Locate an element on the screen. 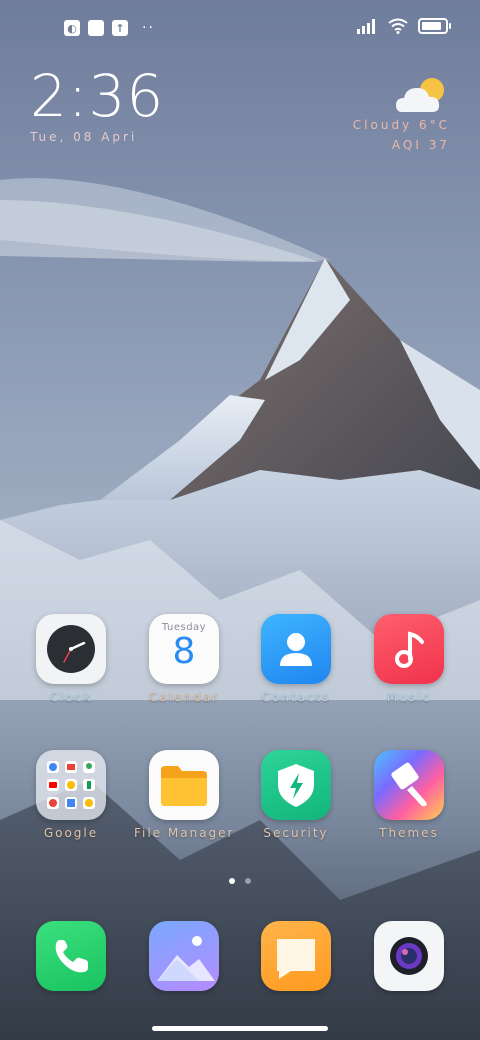  clock-date: Tue, 08 Apri is located at coordinates (84, 137).